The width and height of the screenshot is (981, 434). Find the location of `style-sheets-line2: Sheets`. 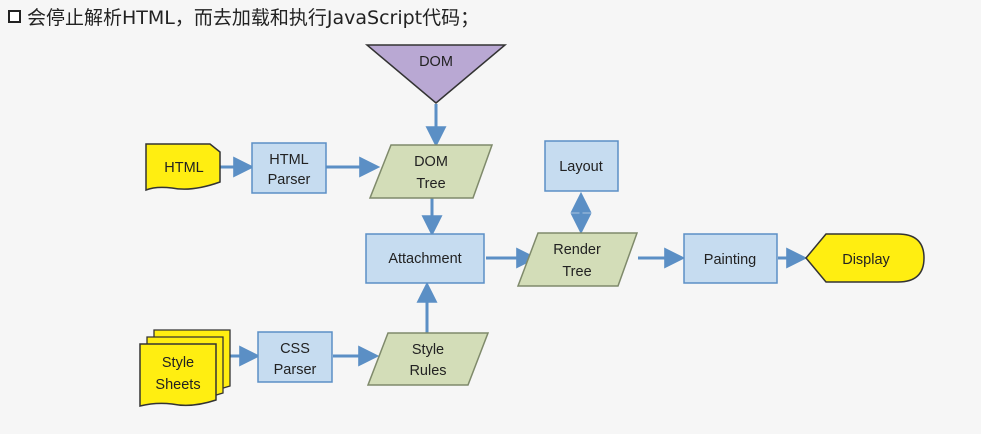

style-sheets-line2: Sheets is located at coordinates (177, 385).